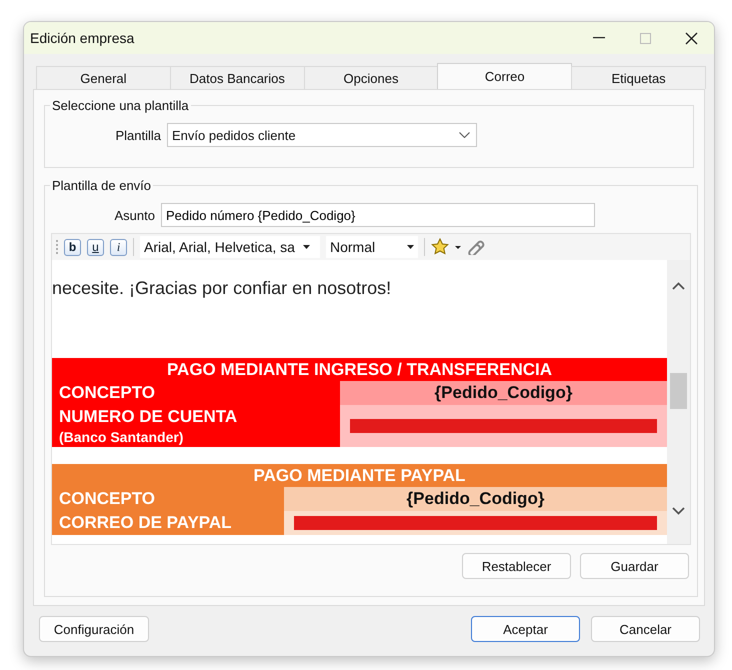 The image size is (732, 670). What do you see at coordinates (94, 629) in the screenshot?
I see `settings-button: Configuración` at bounding box center [94, 629].